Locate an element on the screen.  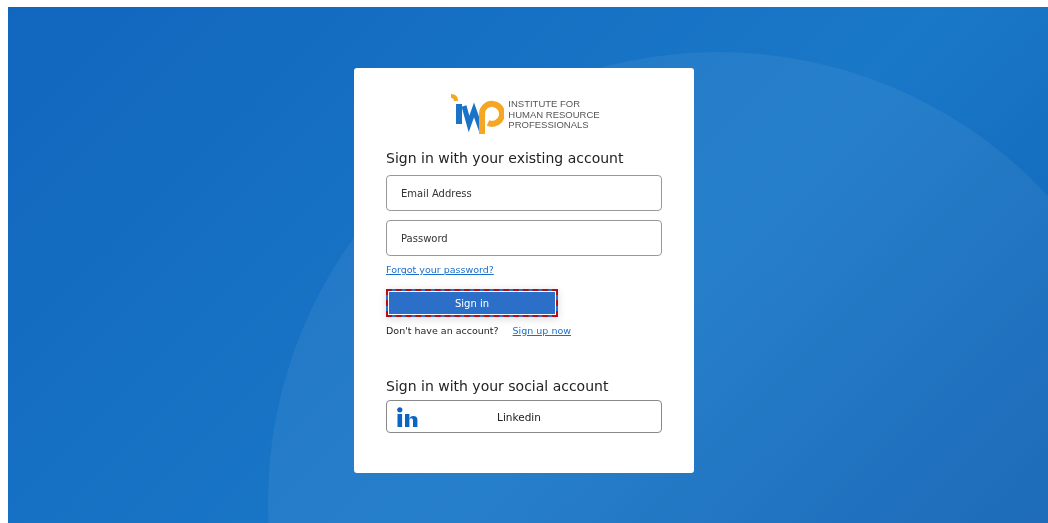
input-field: Email Address is located at coordinates (524, 193).